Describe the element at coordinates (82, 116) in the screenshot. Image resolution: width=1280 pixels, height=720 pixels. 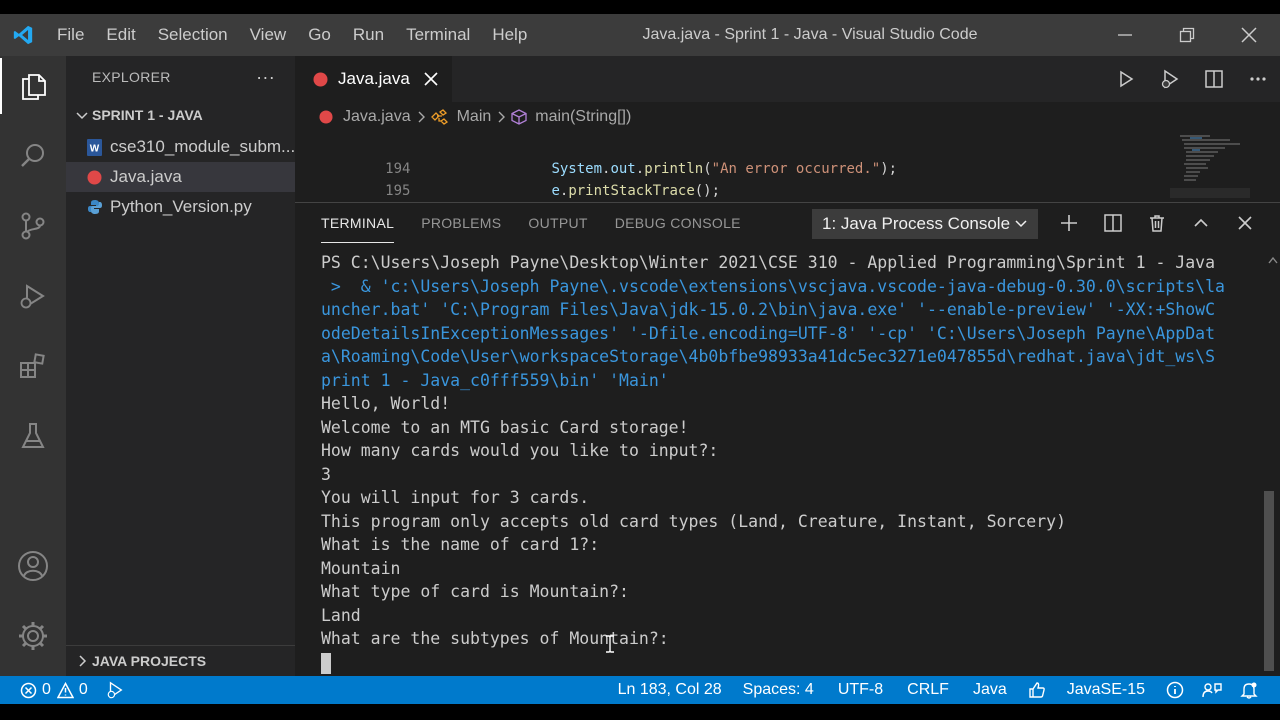
I see `chevron-down-icon` at that location.